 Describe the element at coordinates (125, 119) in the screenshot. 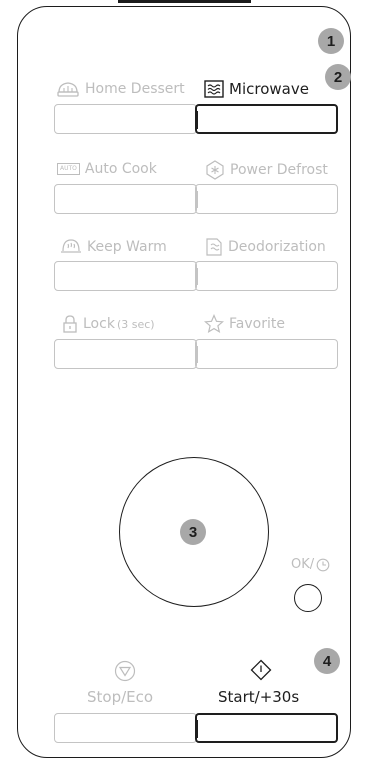

I see `home-dessert-button` at that location.